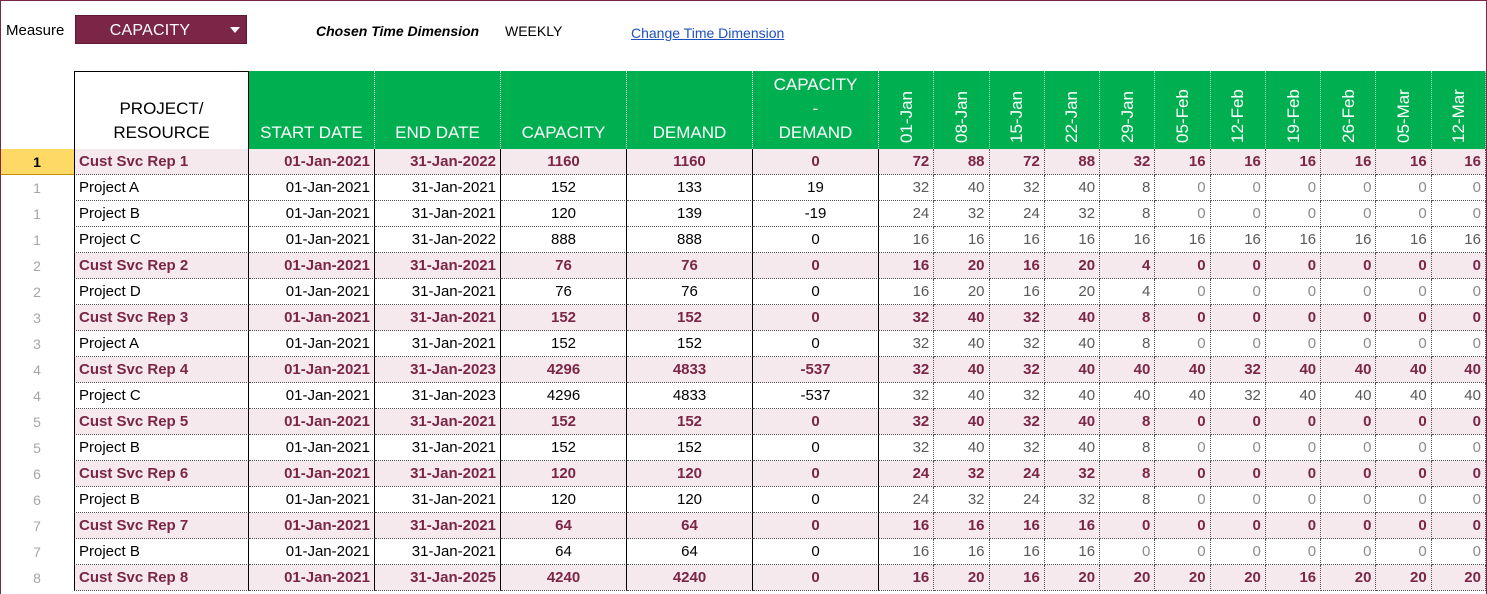  Describe the element at coordinates (438, 370) in the screenshot. I see `cell-end: 31-Jan-2023` at that location.